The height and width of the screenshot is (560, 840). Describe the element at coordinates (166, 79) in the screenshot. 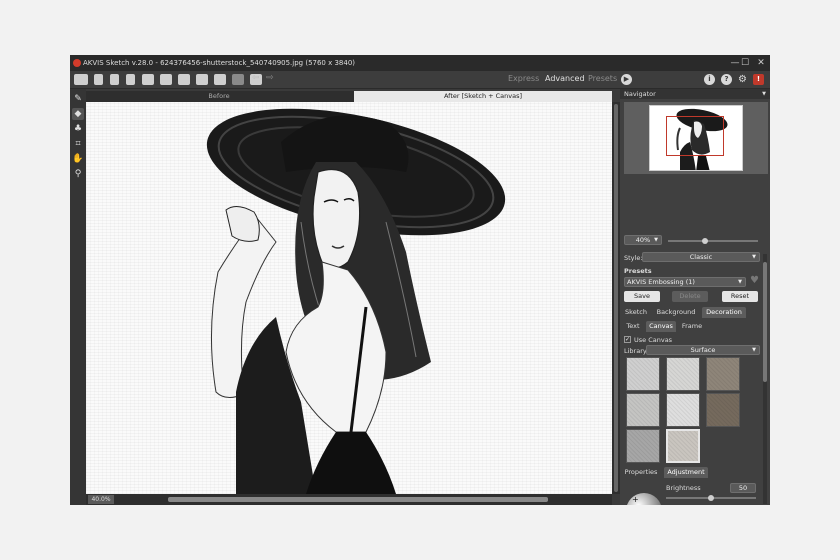

I see `batch-icon` at that location.